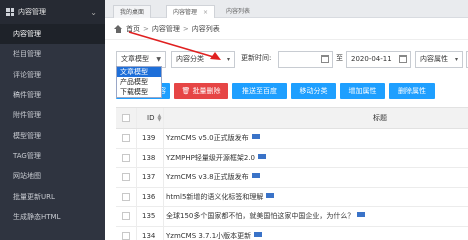 This screenshot has height=240, width=468. What do you see at coordinates (151, 118) in the screenshot?
I see `id-column-label: ID` at bounding box center [151, 118].